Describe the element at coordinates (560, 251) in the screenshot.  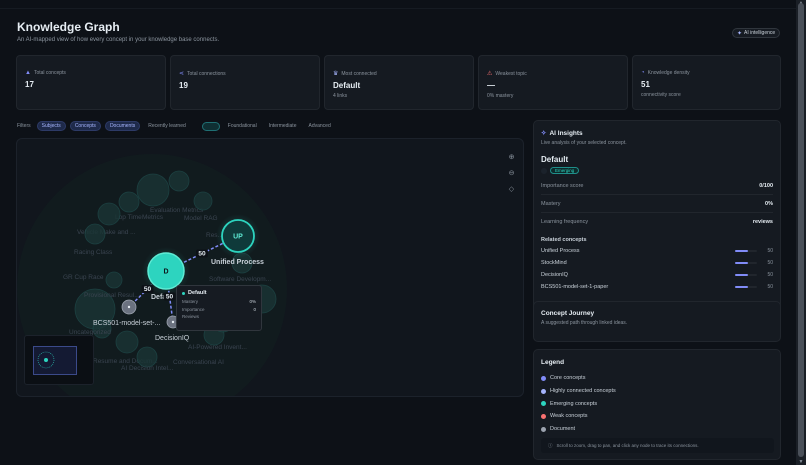
I see `related-concept-name: Unified Process` at that location.